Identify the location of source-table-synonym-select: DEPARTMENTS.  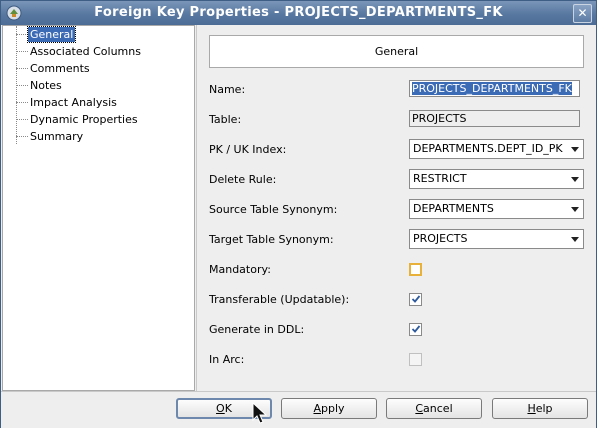
(496, 209).